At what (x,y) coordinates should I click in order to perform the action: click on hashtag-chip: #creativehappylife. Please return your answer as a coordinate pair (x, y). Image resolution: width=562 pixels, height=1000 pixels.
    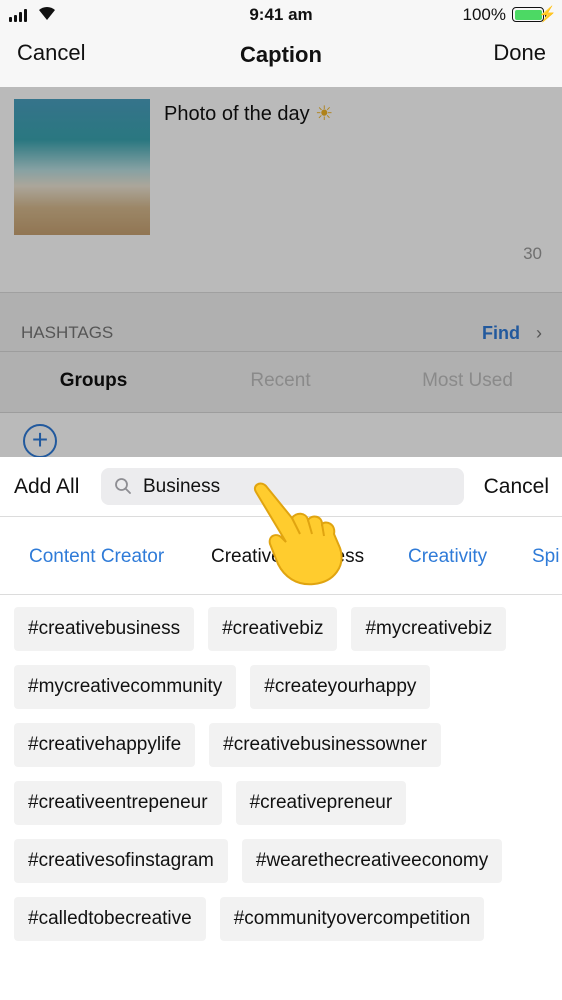
    Looking at the image, I should click on (105, 745).